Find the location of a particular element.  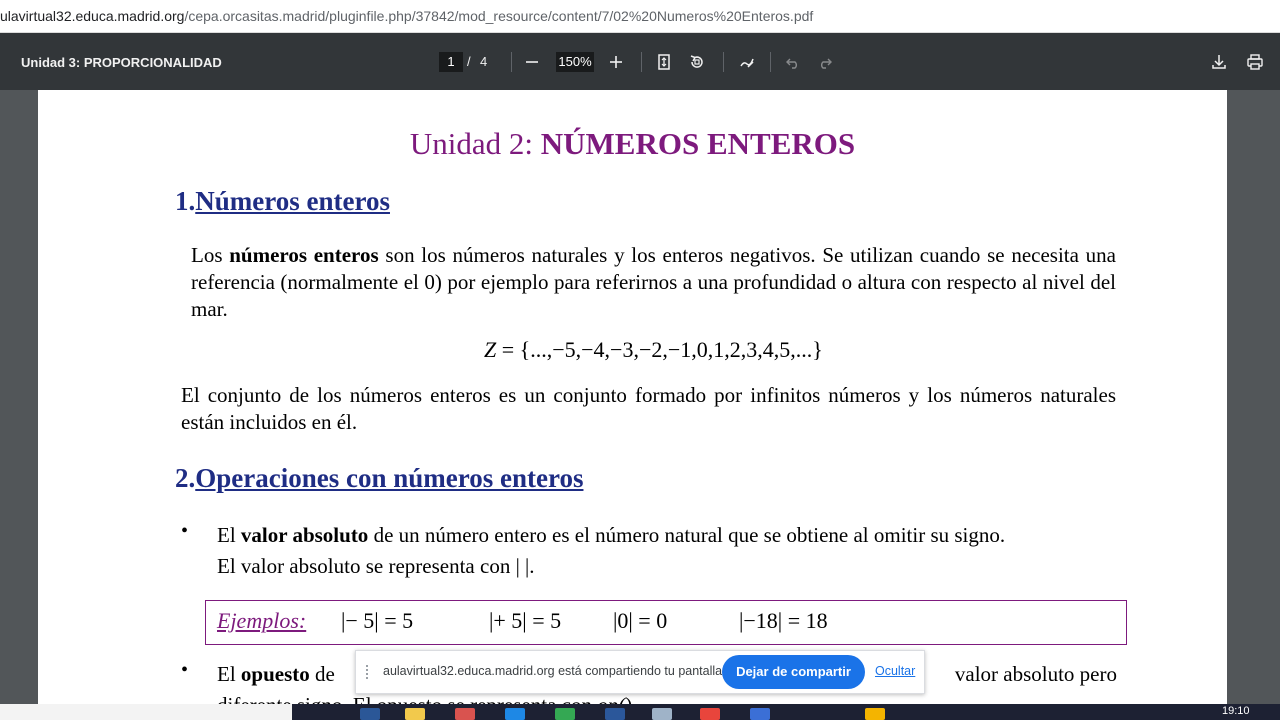

drag-handle-icon is located at coordinates (369, 672).